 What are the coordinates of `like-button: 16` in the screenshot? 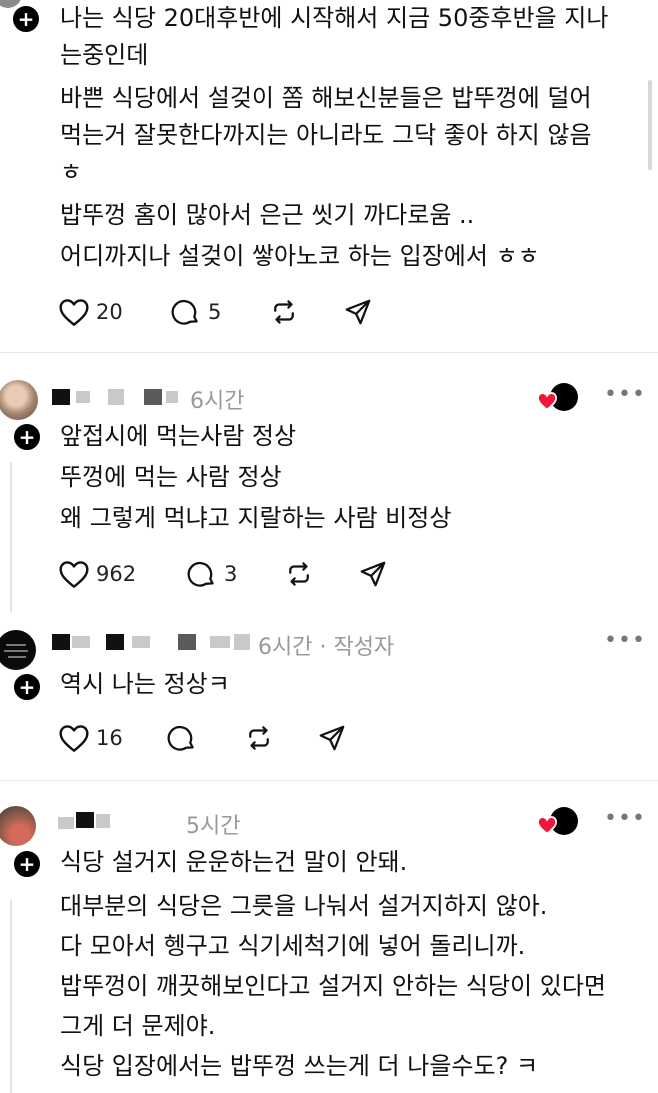 It's located at (90, 738).